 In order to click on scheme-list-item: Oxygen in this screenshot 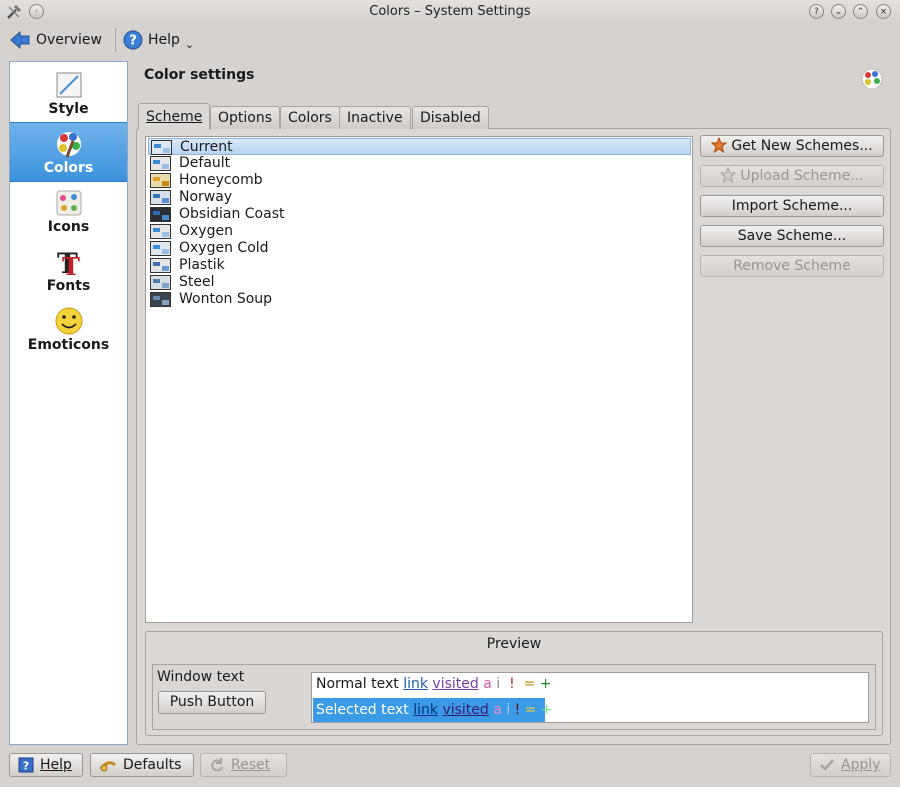, I will do `click(419, 231)`.